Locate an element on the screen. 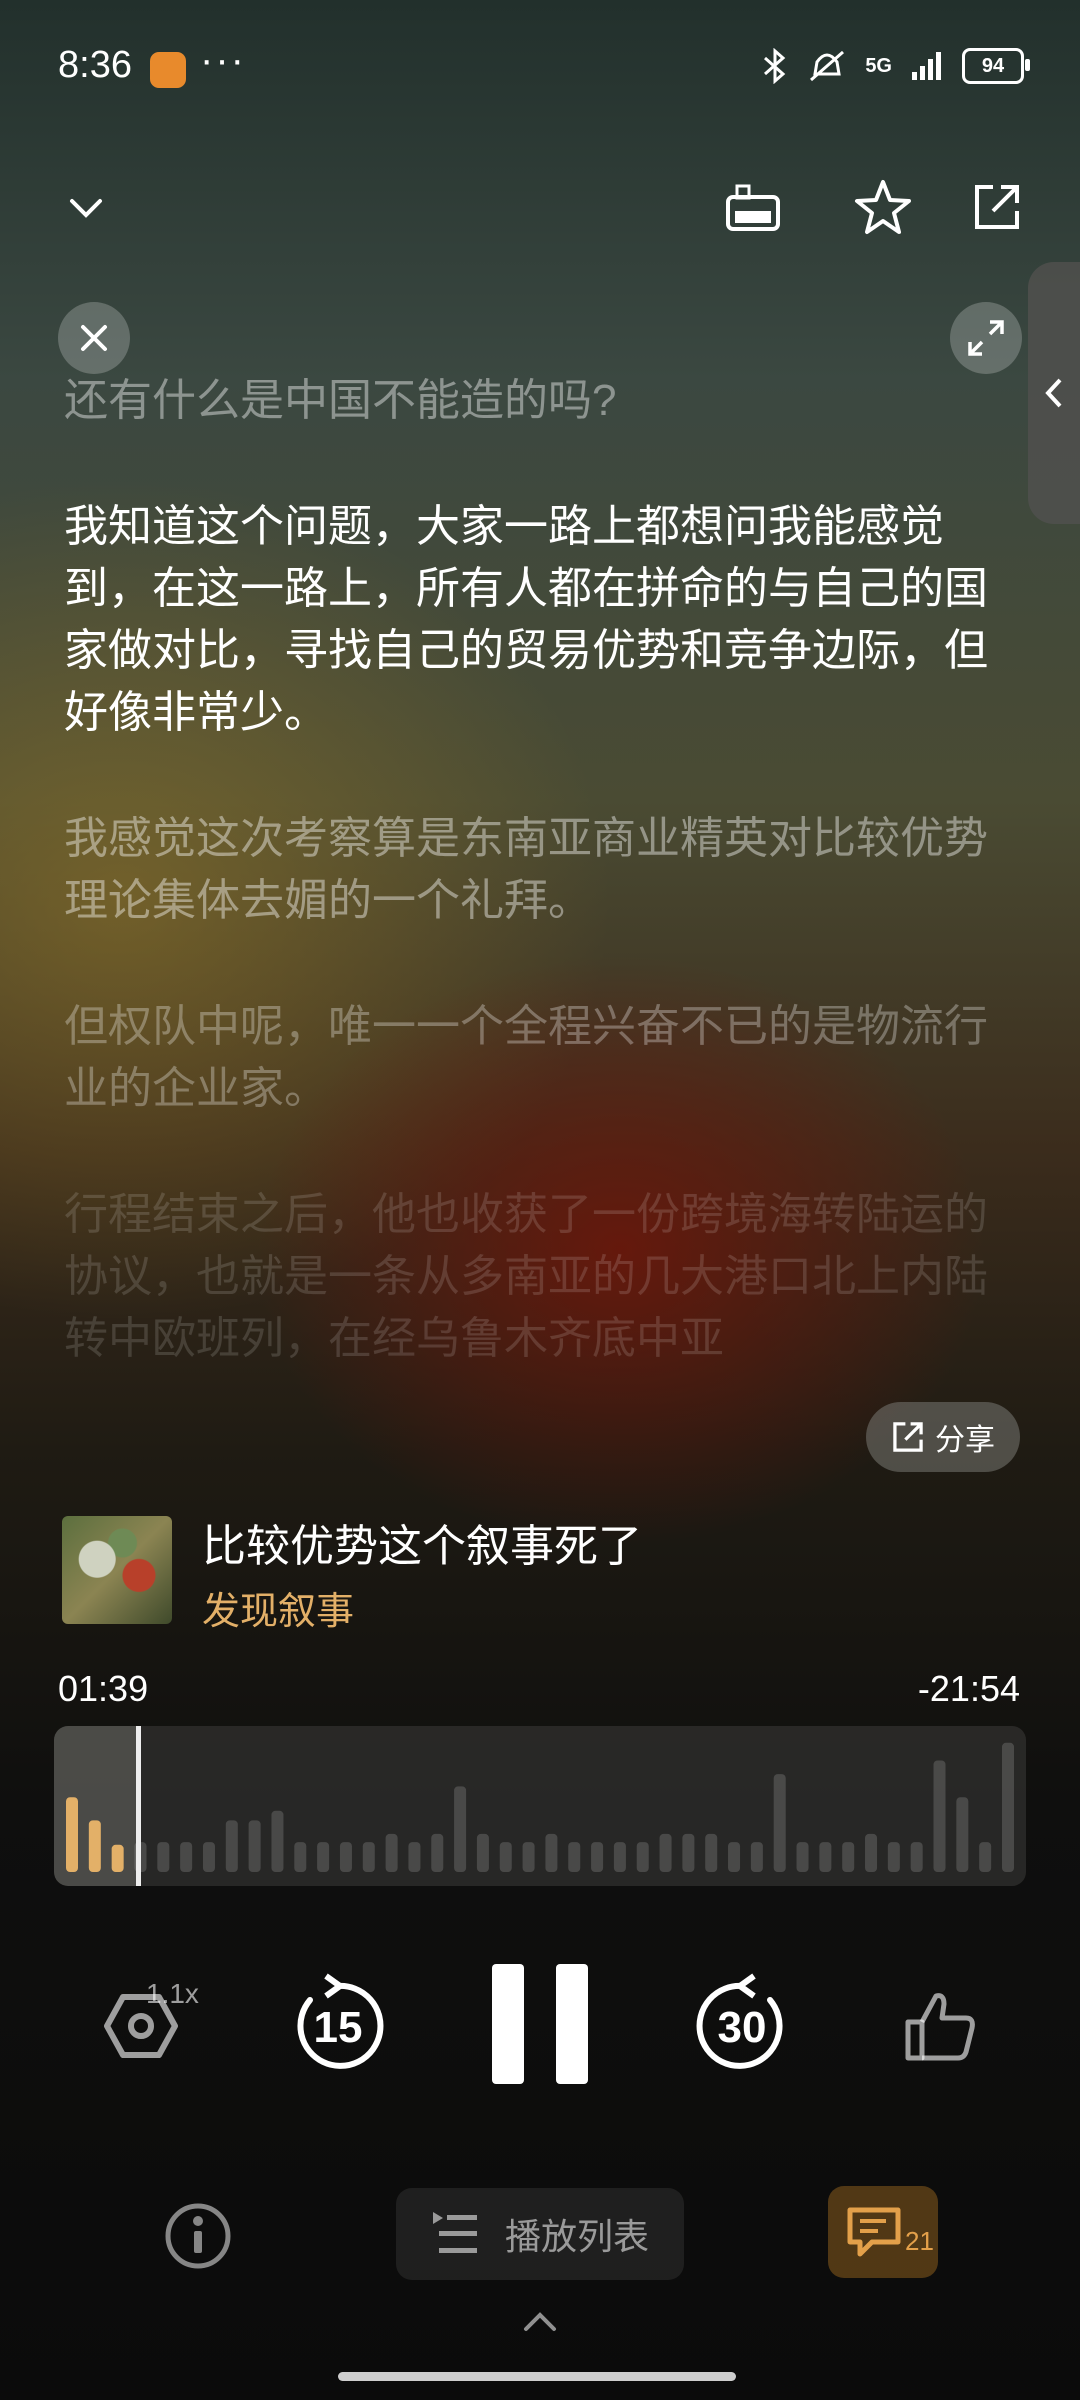 The width and height of the screenshot is (1080, 2400). share-button is located at coordinates (997, 207).